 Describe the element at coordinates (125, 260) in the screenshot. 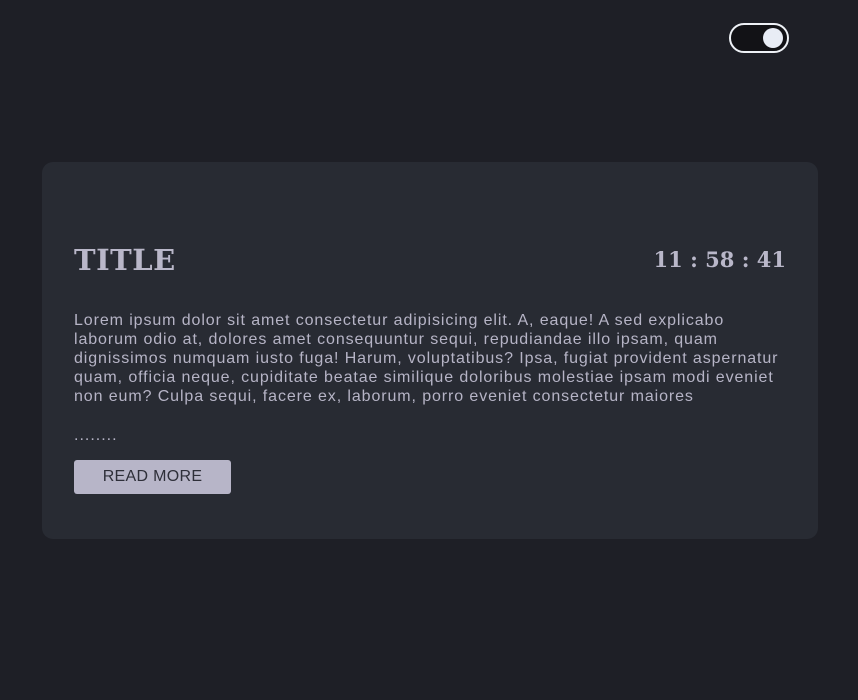

I see `card-title: TITLE` at that location.